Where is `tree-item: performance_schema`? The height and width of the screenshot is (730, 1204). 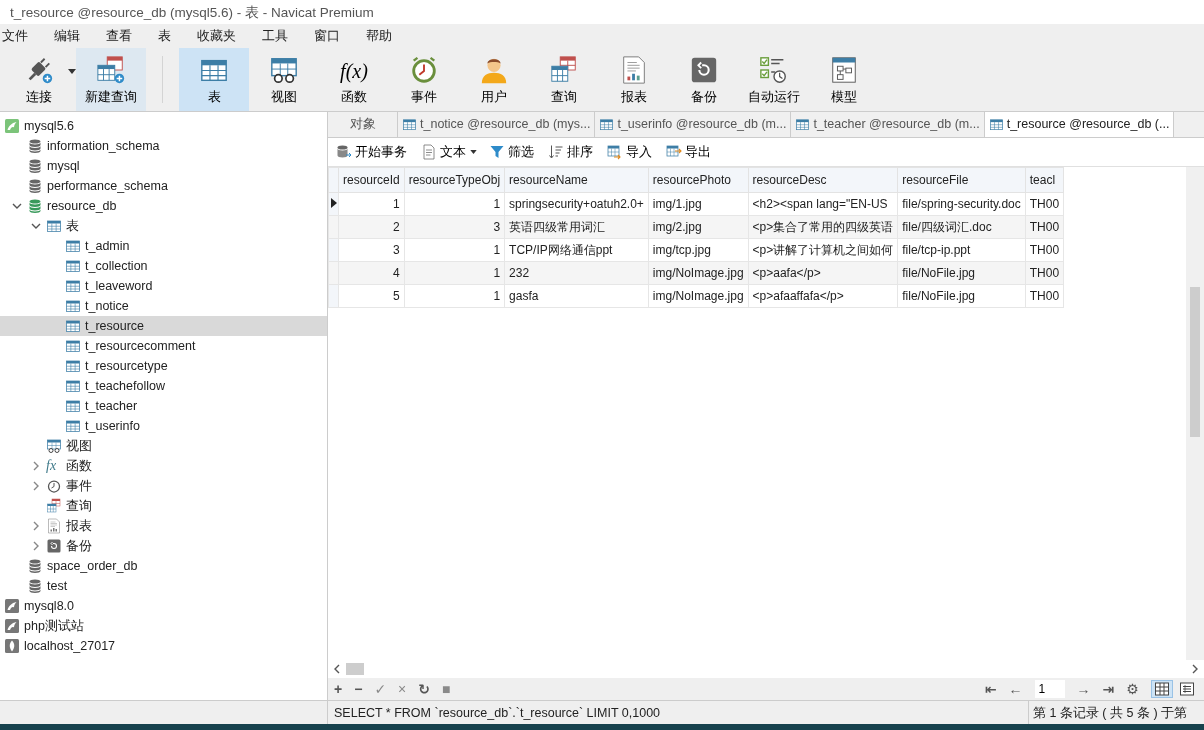 tree-item: performance_schema is located at coordinates (163, 186).